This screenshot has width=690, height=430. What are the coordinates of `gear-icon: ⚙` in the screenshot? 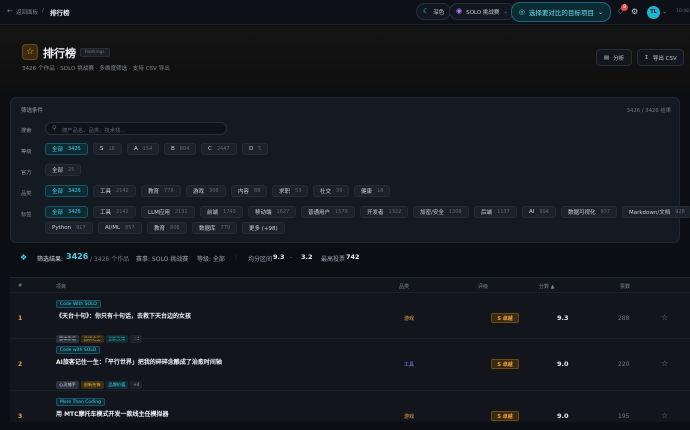 It's located at (634, 11).